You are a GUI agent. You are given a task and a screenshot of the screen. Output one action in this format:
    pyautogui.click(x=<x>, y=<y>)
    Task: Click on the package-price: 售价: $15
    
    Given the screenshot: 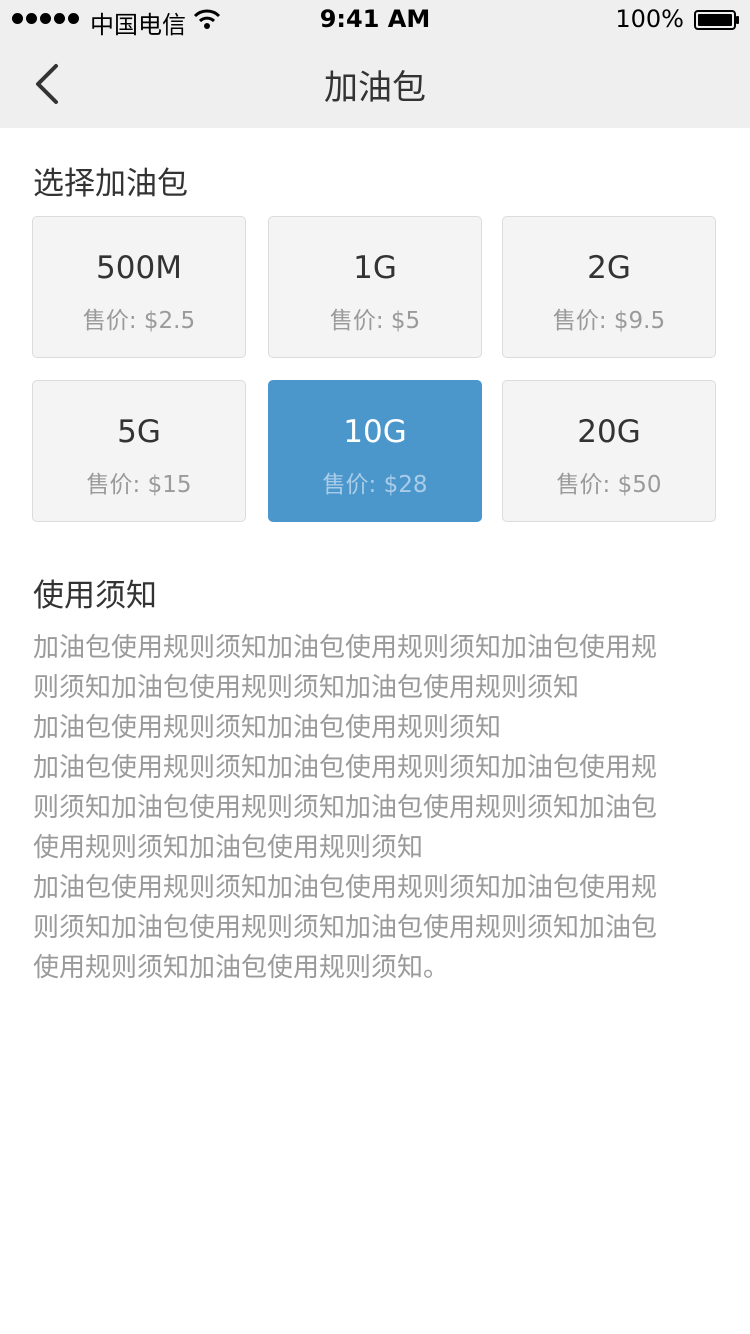 What is the action you would take?
    pyautogui.click(x=139, y=485)
    